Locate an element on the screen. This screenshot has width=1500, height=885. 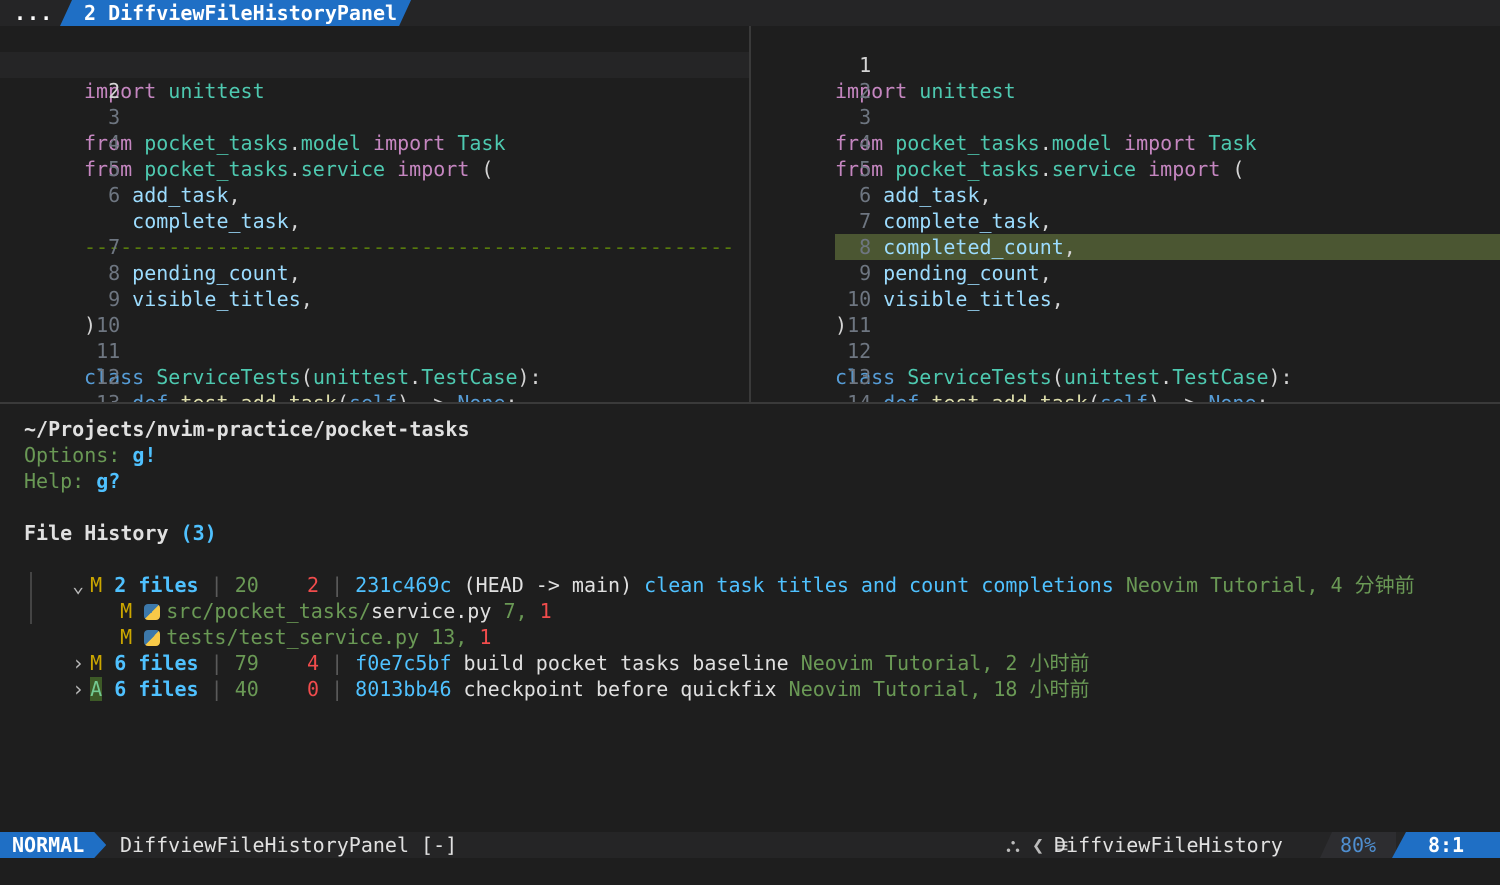
code-line: 8 visible_titles, is located at coordinates (374, 272).